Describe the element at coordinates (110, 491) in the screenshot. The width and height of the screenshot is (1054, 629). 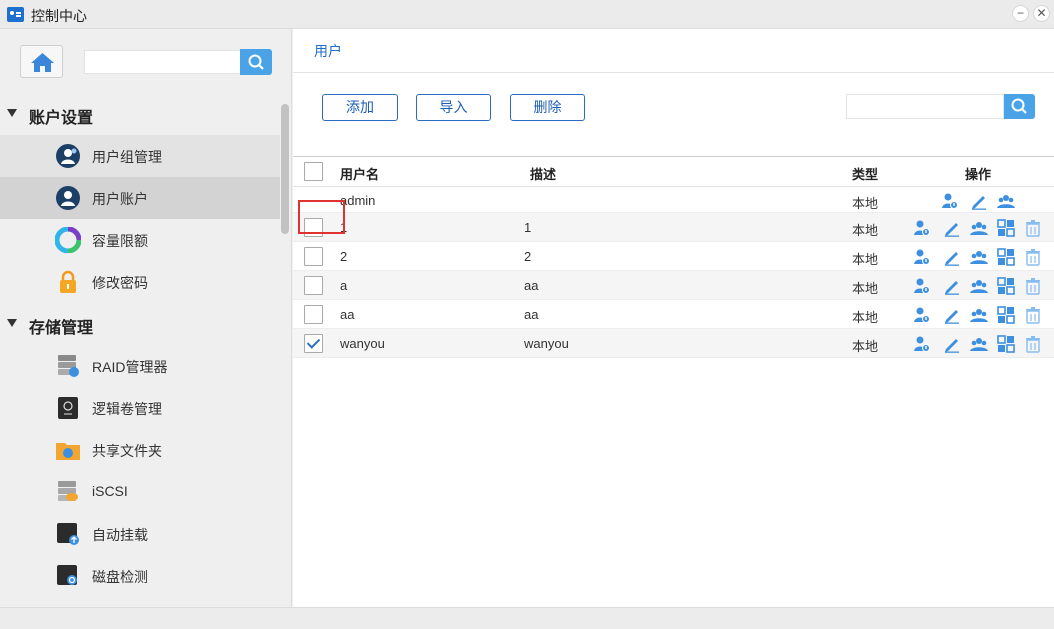
I see `sidebar-item-label: iSCSI` at that location.